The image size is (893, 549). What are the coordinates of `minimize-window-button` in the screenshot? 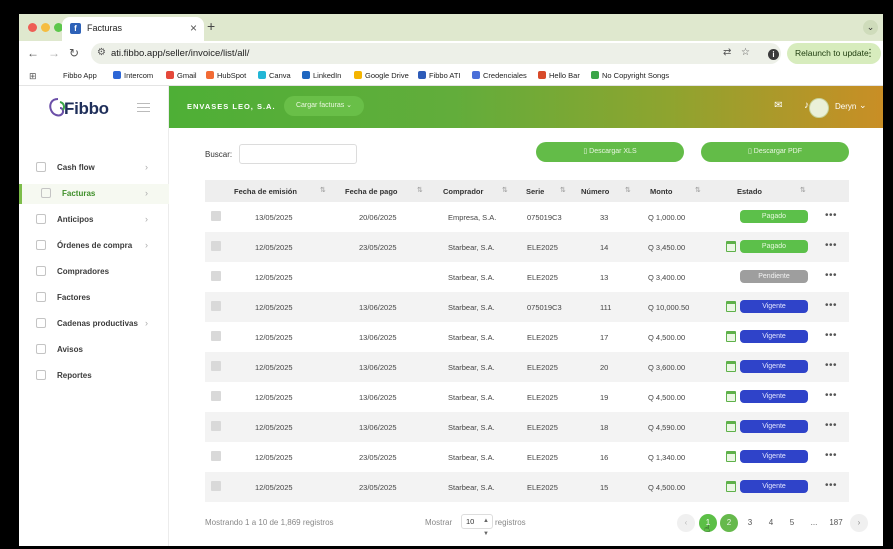 It's located at (45, 27).